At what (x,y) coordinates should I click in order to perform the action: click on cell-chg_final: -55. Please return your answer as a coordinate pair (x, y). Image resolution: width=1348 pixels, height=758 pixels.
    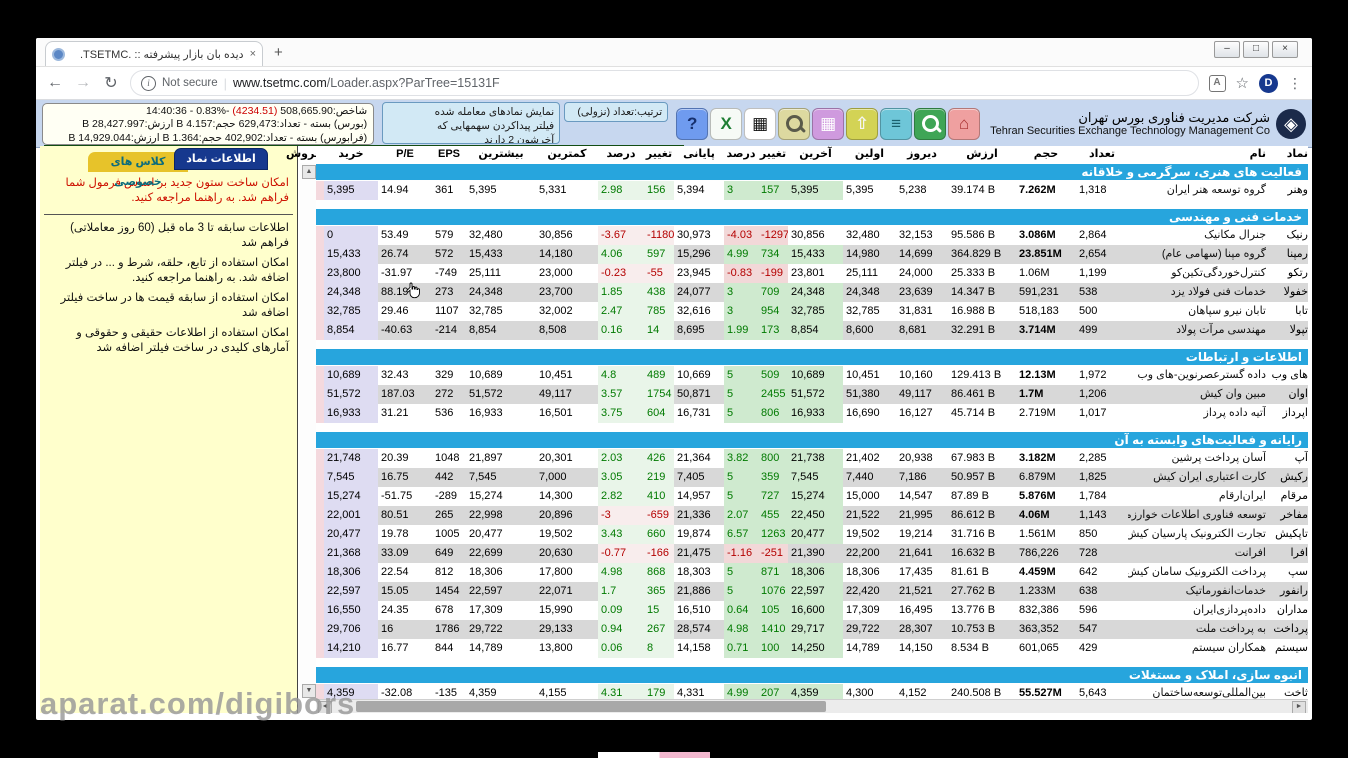
    Looking at the image, I should click on (659, 273).